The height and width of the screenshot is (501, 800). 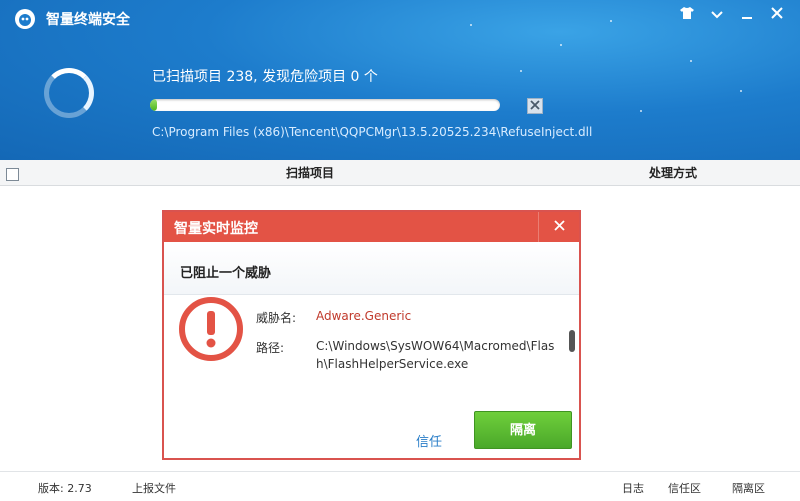 I want to click on select-all-checkbox, so click(x=12, y=174).